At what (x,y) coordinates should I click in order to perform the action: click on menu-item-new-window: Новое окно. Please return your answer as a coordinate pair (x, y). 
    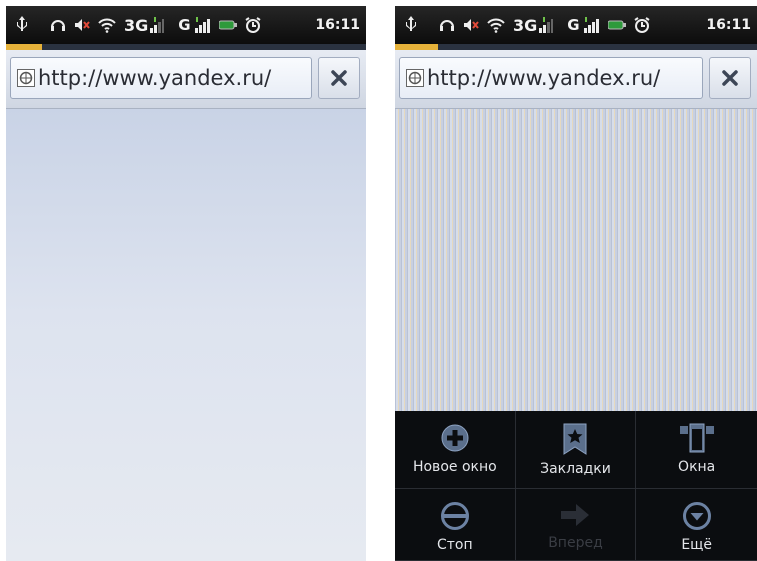
    Looking at the image, I should click on (455, 450).